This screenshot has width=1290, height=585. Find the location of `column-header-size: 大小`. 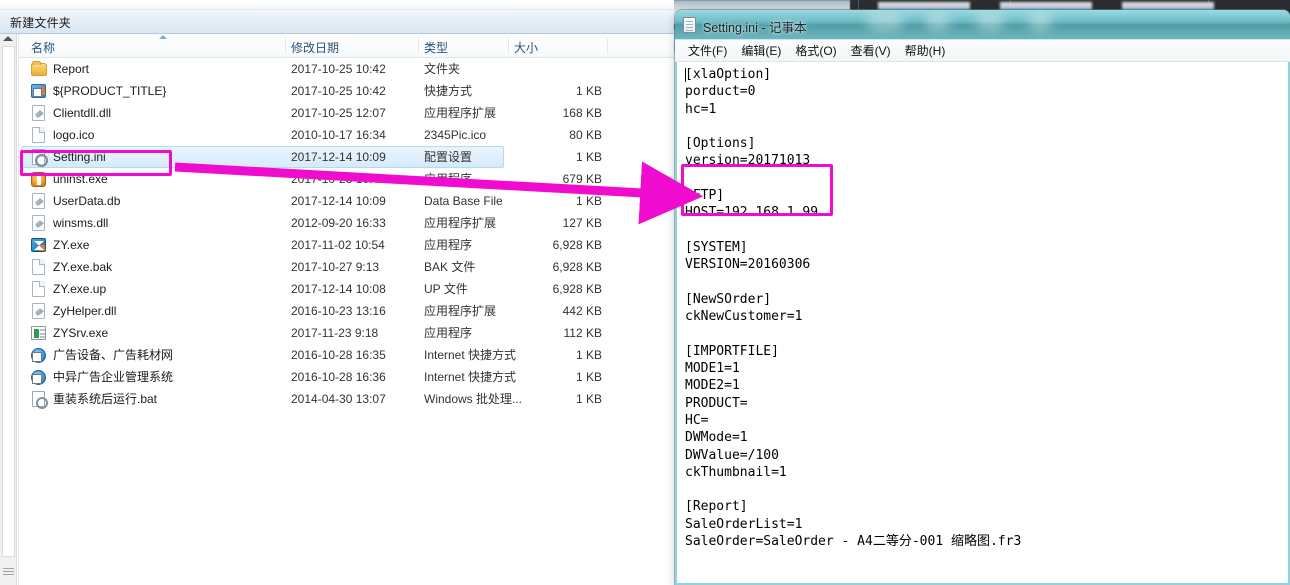

column-header-size: 大小 is located at coordinates (526, 47).